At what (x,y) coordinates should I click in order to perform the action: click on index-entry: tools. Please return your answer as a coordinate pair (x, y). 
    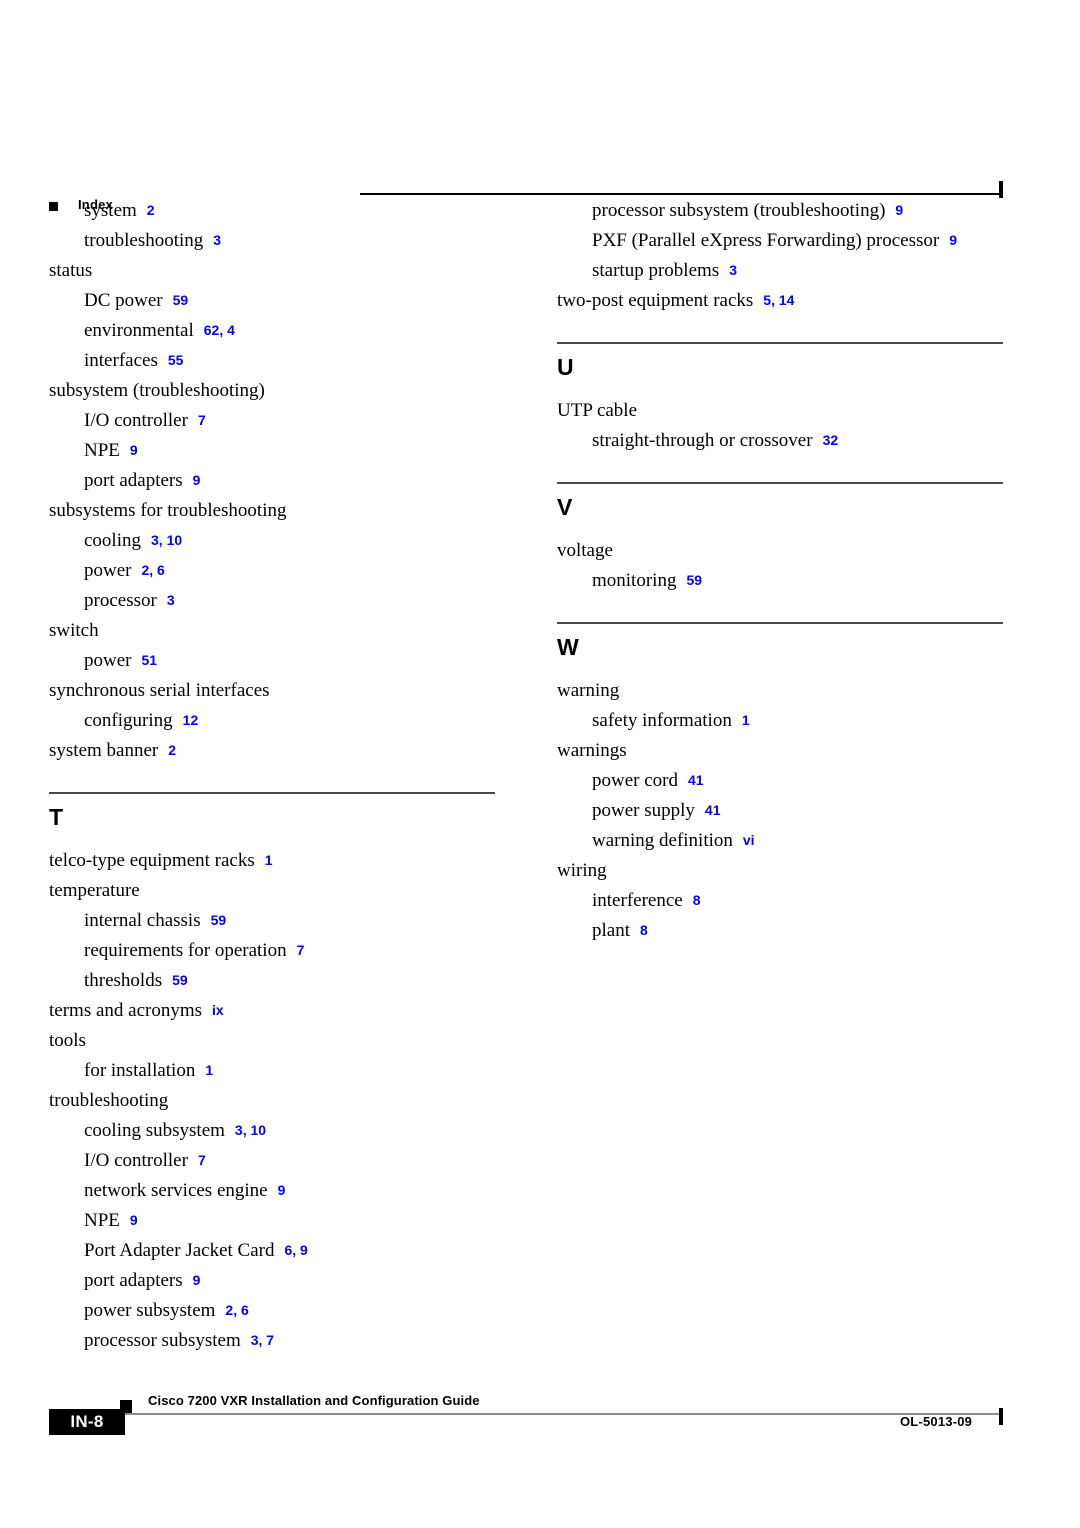
    Looking at the image, I should click on (272, 1041).